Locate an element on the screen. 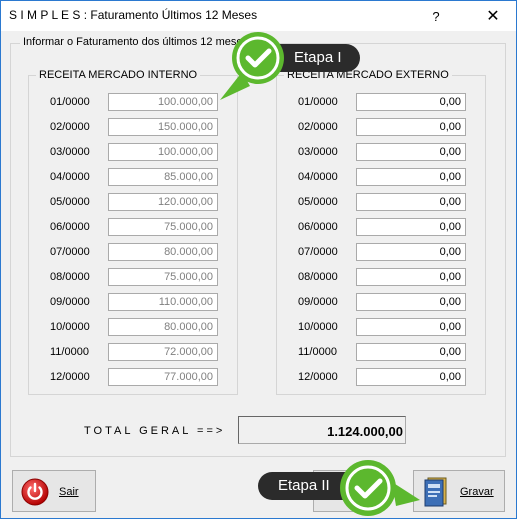 The height and width of the screenshot is (519, 517). external-row: 05/0000 0,00 is located at coordinates (382, 202).